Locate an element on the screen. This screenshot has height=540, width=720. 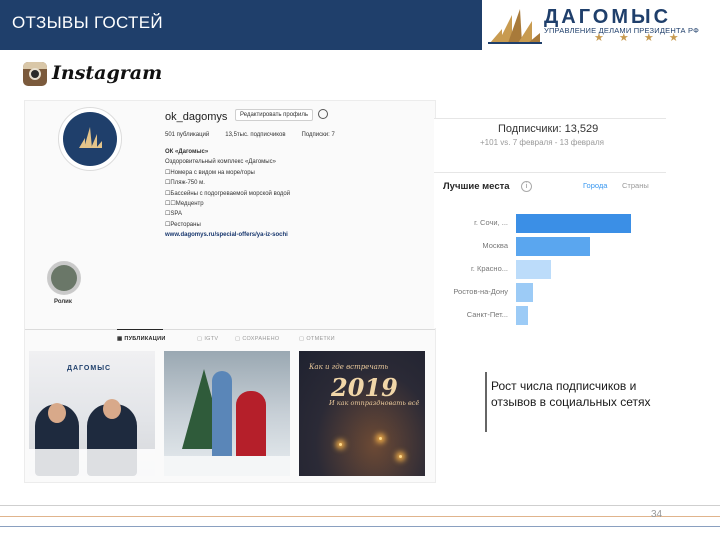
followers-change: +101 vs. 7 февраля - 13 февраля is located at coordinates (542, 142).